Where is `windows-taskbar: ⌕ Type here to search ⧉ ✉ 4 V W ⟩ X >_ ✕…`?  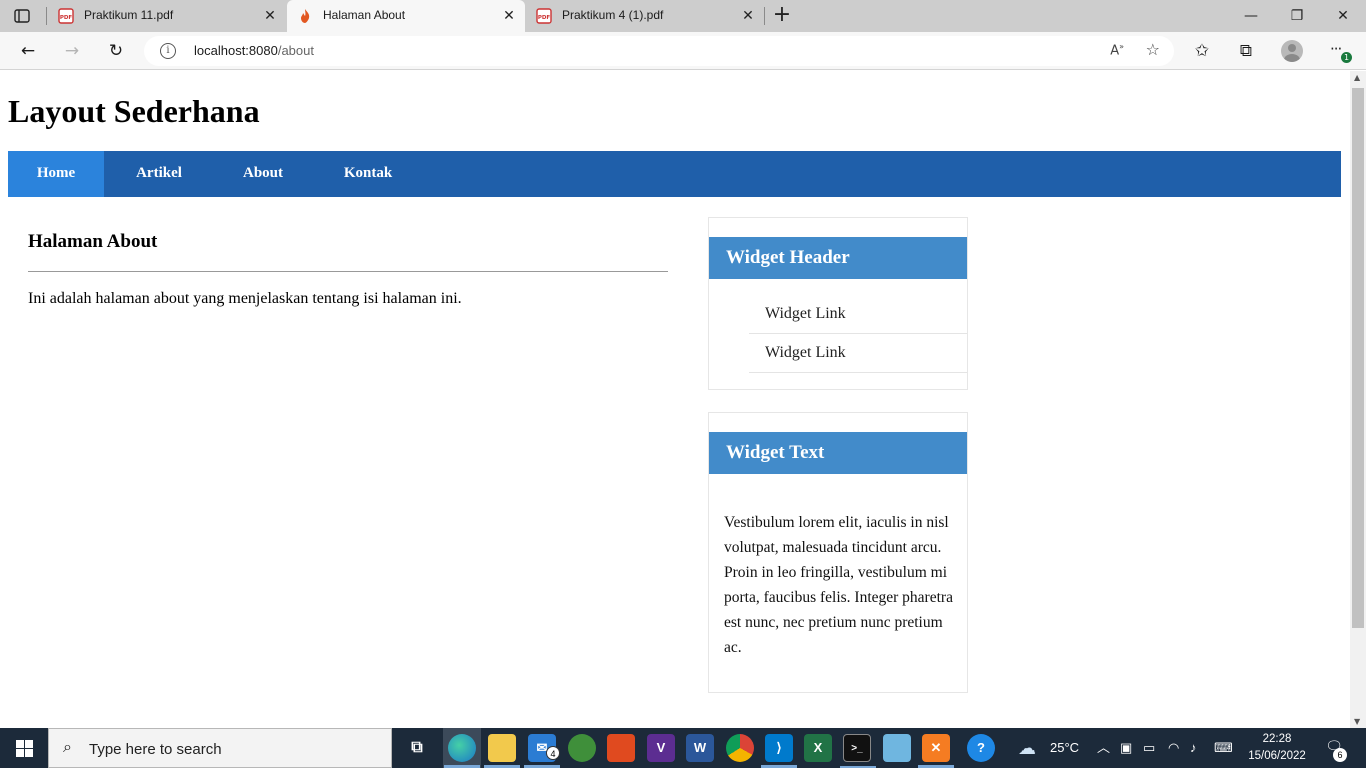
windows-taskbar: ⌕ Type here to search ⧉ ✉ 4 V W ⟩ X >_ ✕… is located at coordinates (683, 748).